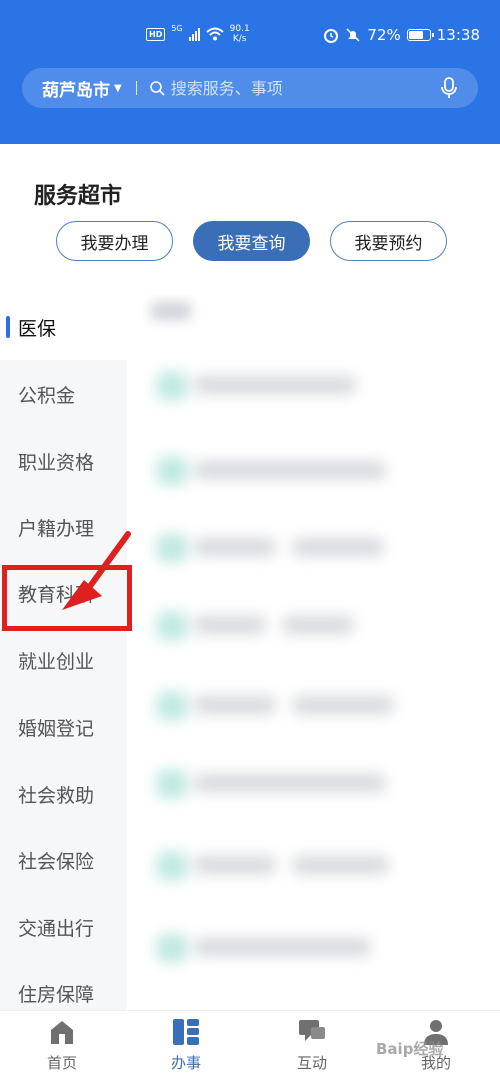  What do you see at coordinates (186, 1032) in the screenshot?
I see `grid-icon` at bounding box center [186, 1032].